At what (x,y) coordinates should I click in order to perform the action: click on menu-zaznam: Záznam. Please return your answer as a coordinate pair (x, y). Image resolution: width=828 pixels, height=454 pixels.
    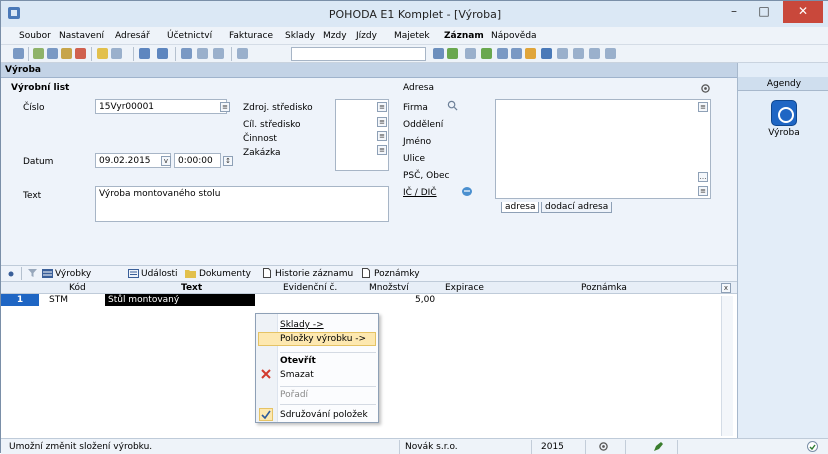
    Looking at the image, I should click on (464, 36).